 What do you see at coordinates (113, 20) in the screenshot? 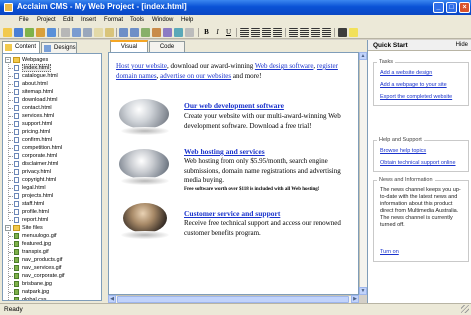
I see `menu-format: Format` at bounding box center [113, 20].